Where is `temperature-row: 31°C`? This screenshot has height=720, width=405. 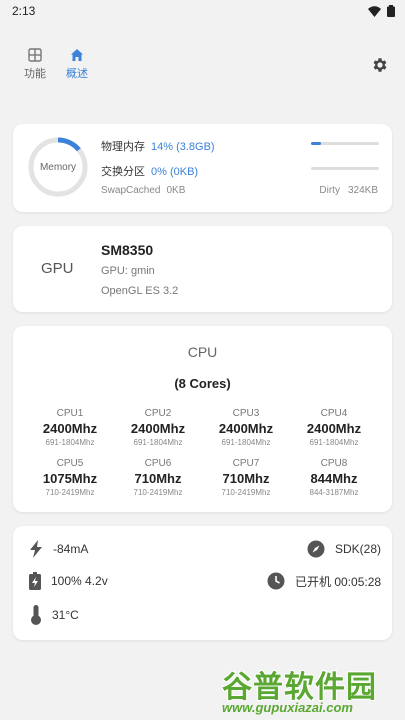
temperature-row: 31°C is located at coordinates (54, 615).